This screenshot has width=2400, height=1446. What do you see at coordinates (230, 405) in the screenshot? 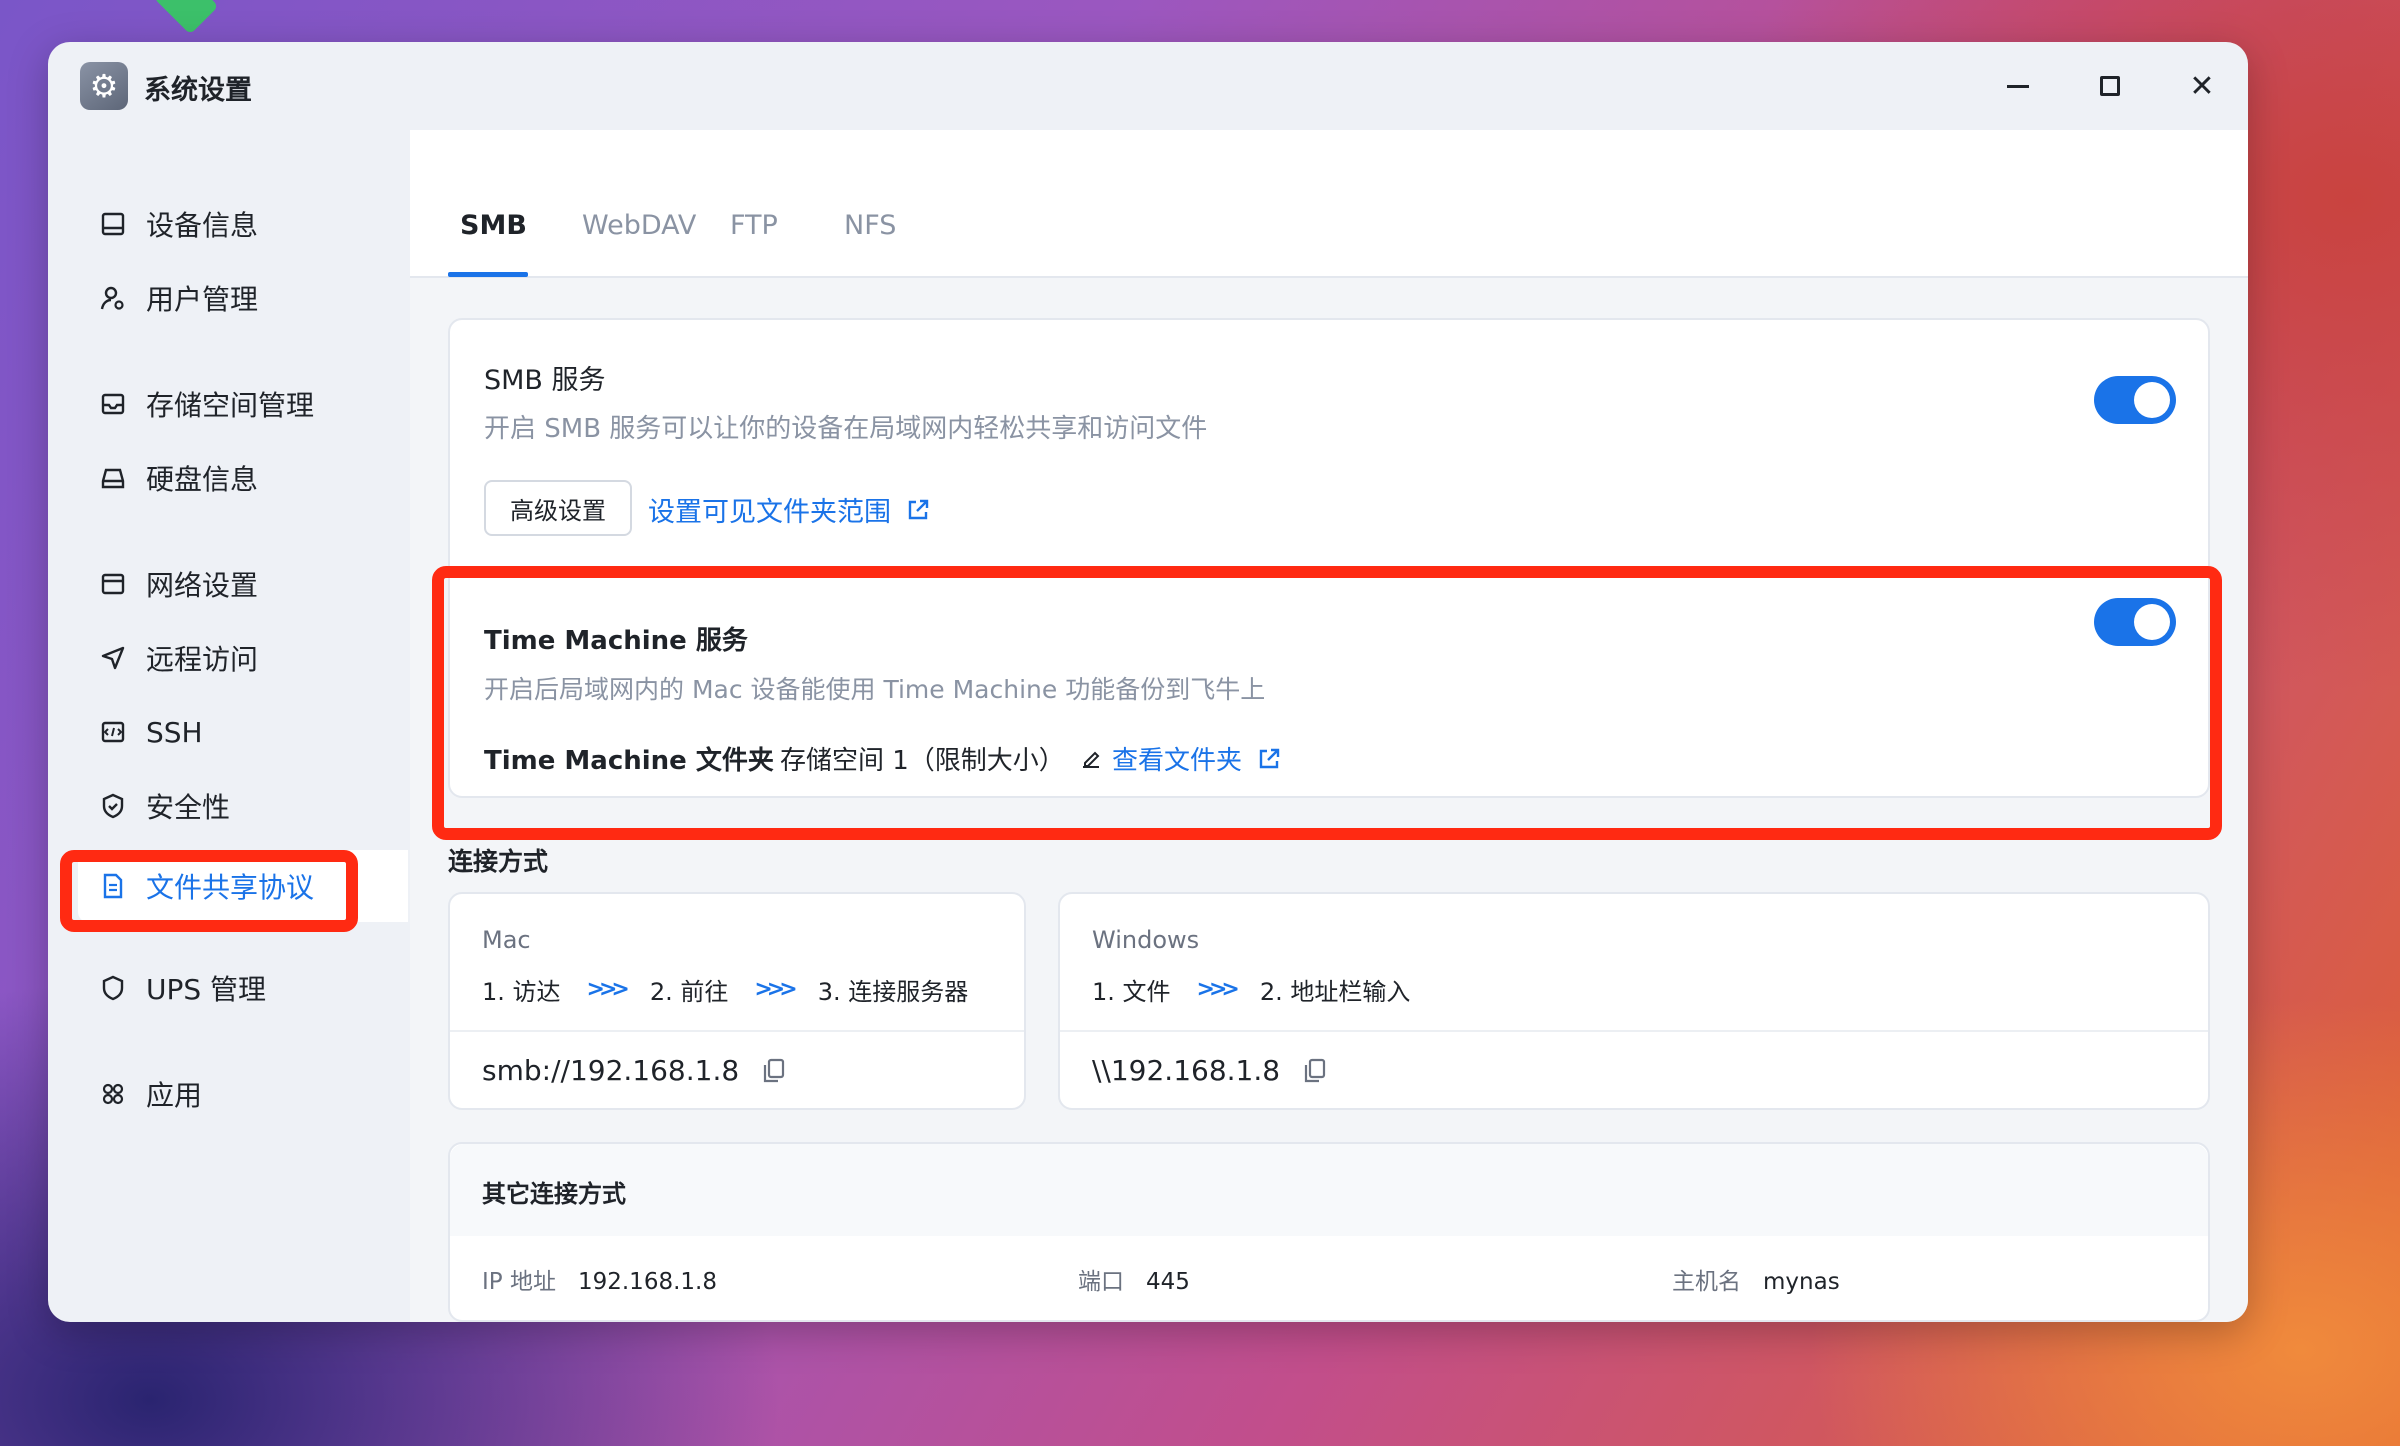
I see `sidebar-item-label: 存储空间管理` at bounding box center [230, 405].